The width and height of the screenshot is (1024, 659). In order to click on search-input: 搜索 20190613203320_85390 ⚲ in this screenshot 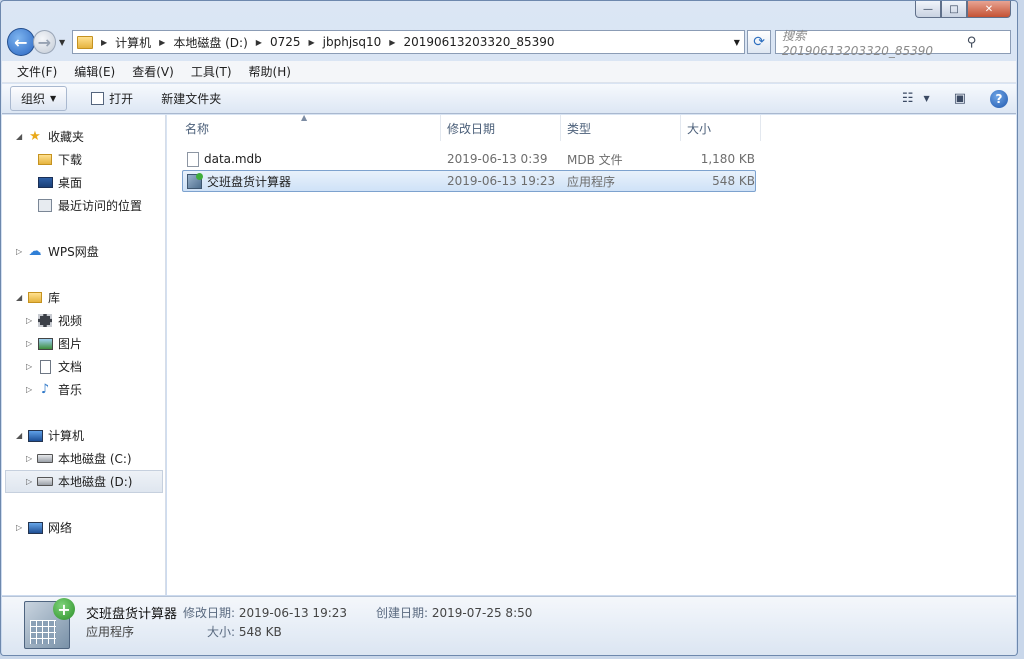, I will do `click(893, 43)`.